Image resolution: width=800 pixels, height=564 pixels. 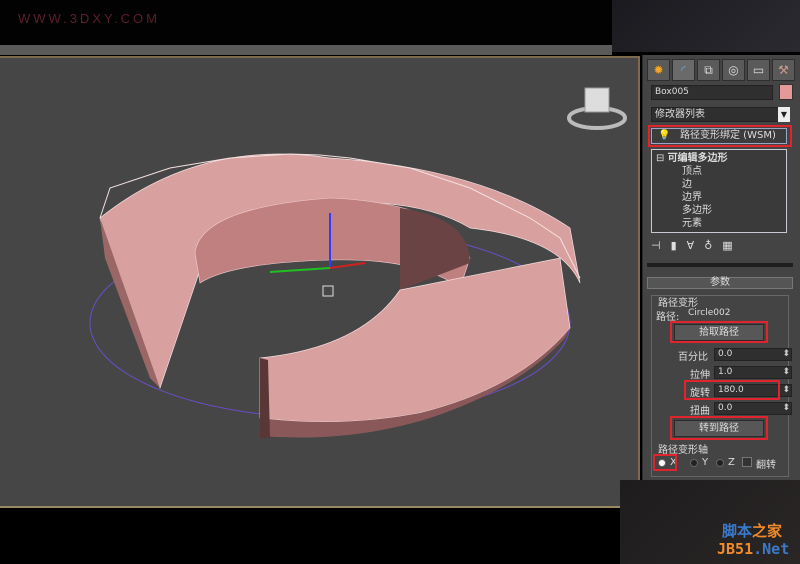 I want to click on rollout-parameters: 参数, so click(x=720, y=283).